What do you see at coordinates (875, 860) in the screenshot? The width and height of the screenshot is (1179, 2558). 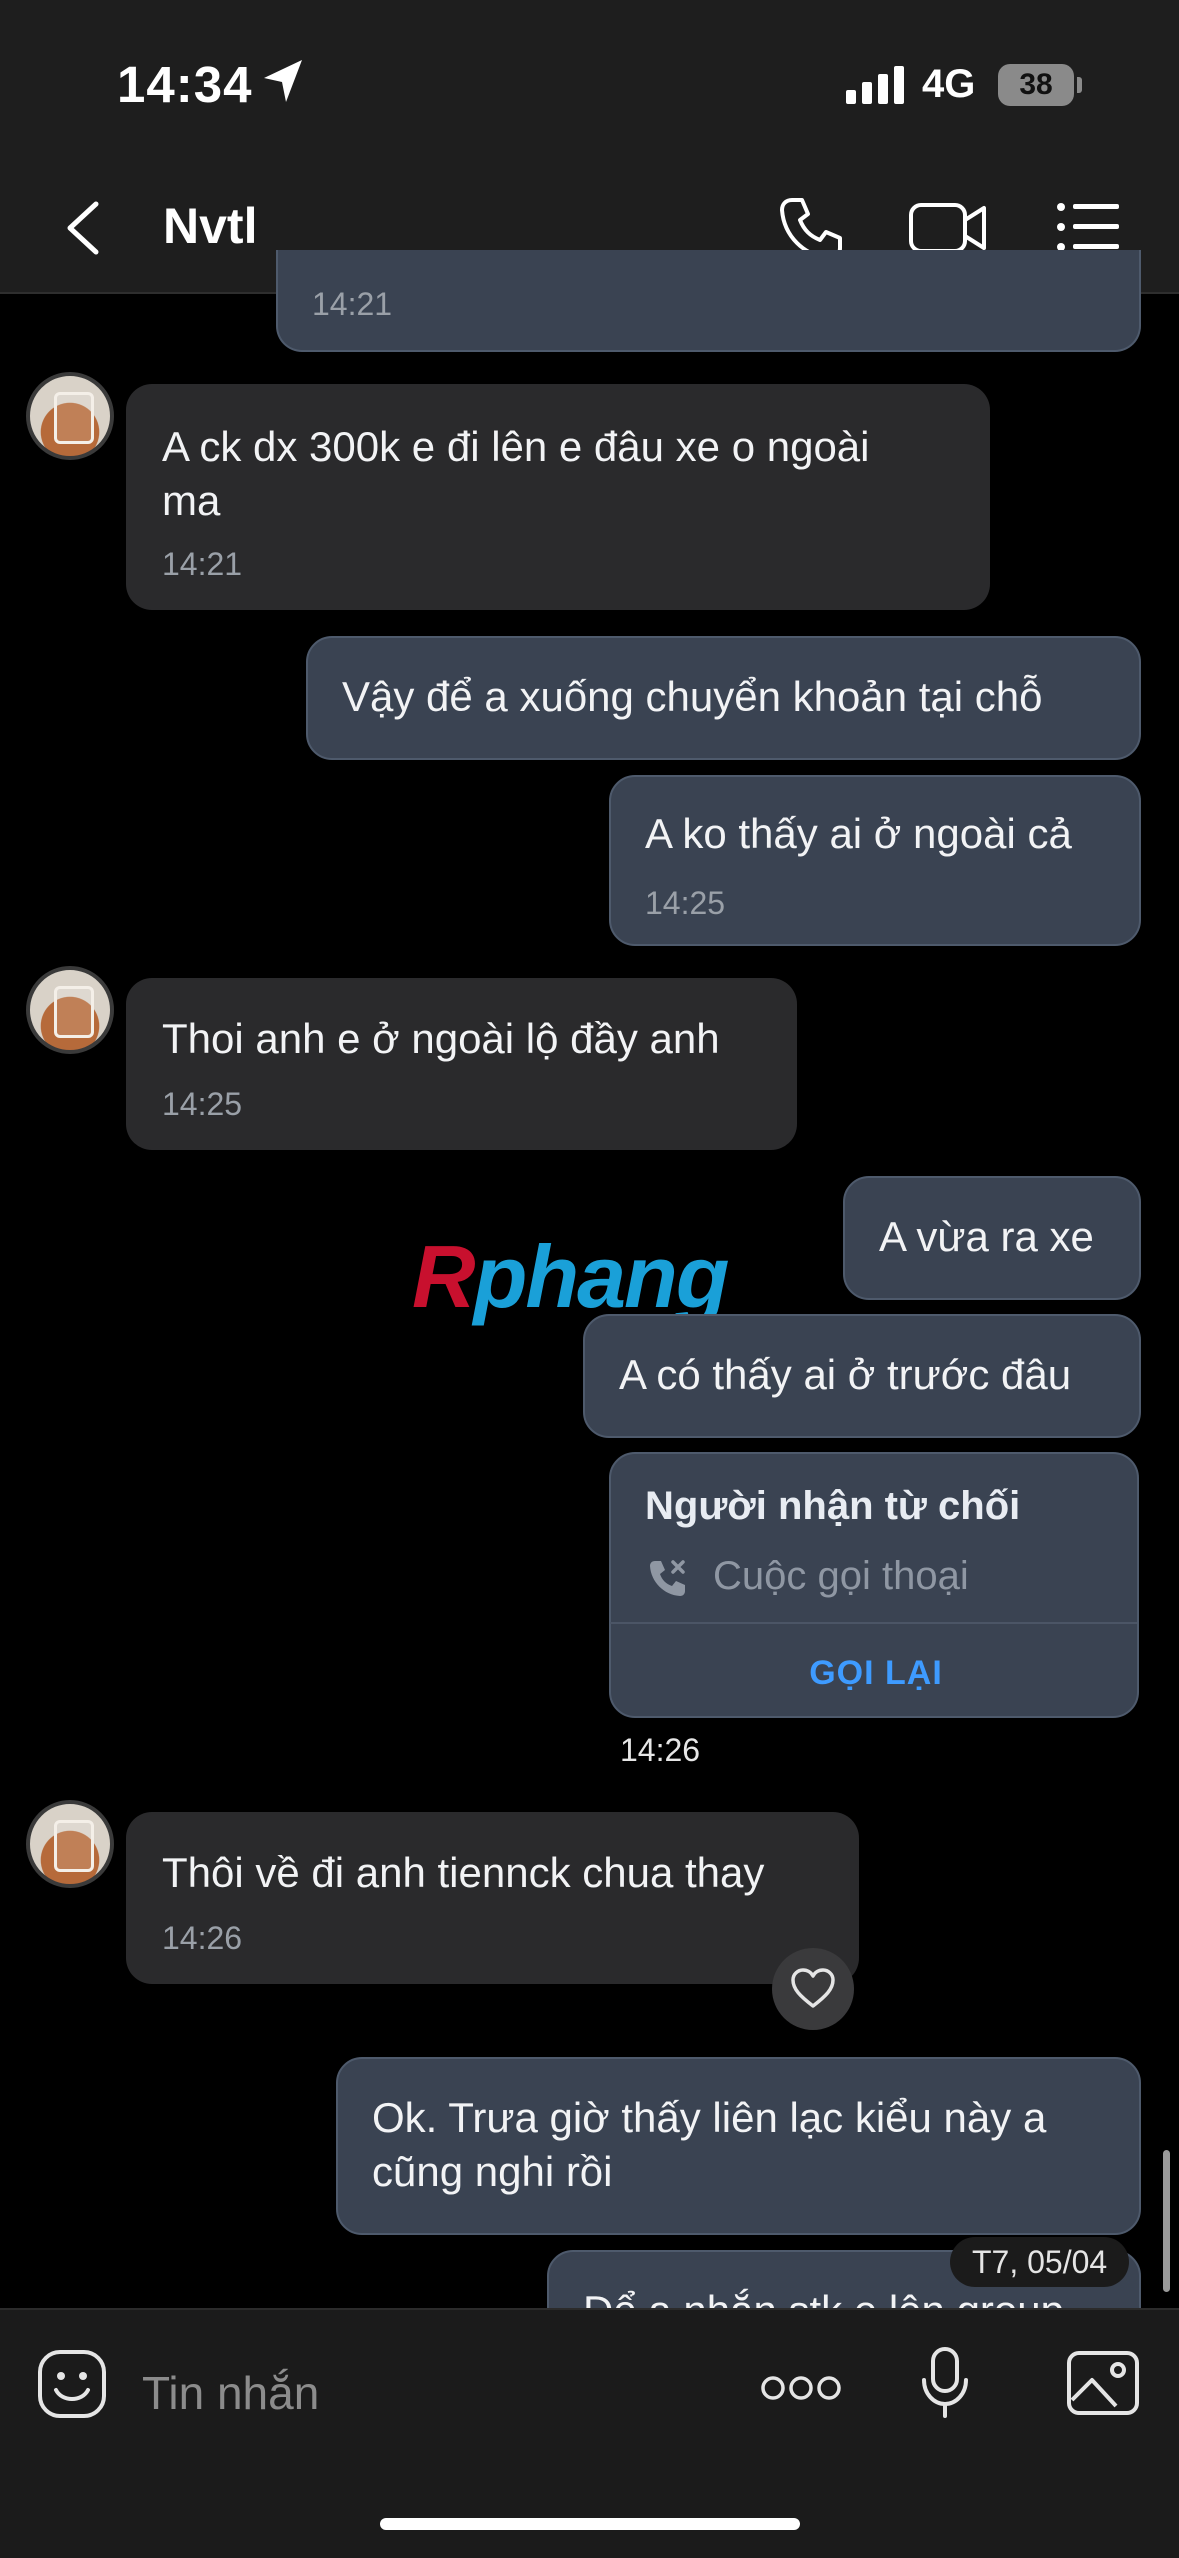 I see `message-bubble-outgoing: A ko thấy ai ở ngoài cả 14:25` at bounding box center [875, 860].